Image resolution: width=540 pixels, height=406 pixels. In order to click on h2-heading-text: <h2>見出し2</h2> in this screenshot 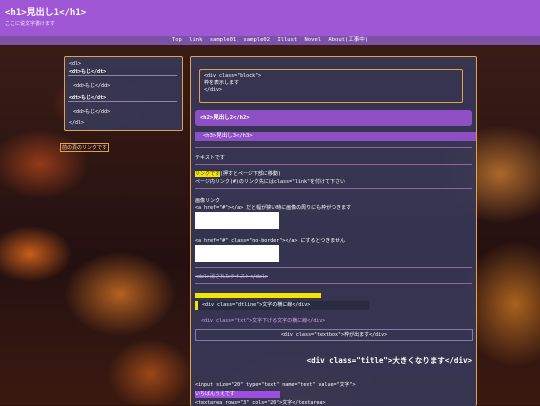, I will do `click(225, 118)`.